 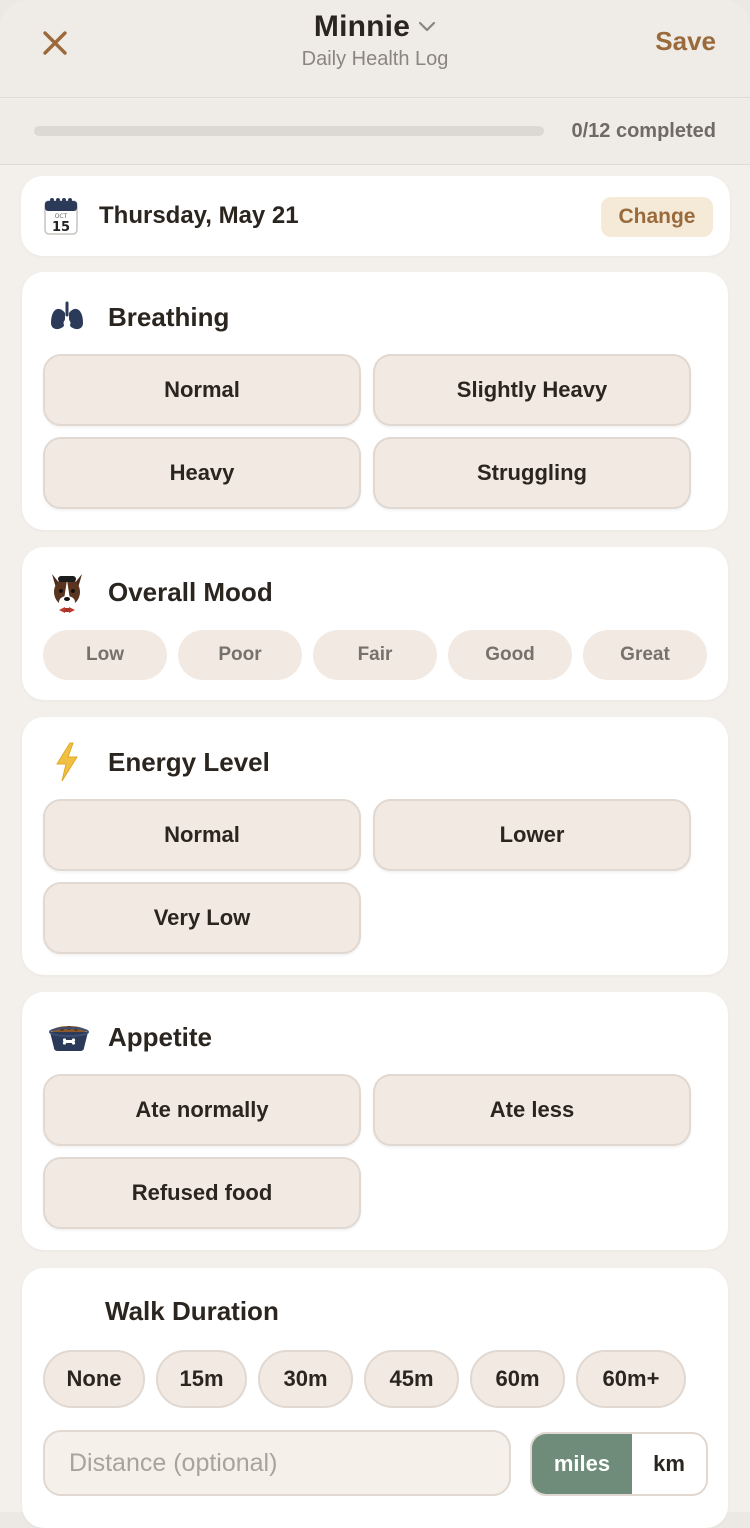 What do you see at coordinates (67, 315) in the screenshot?
I see `lungs-icon` at bounding box center [67, 315].